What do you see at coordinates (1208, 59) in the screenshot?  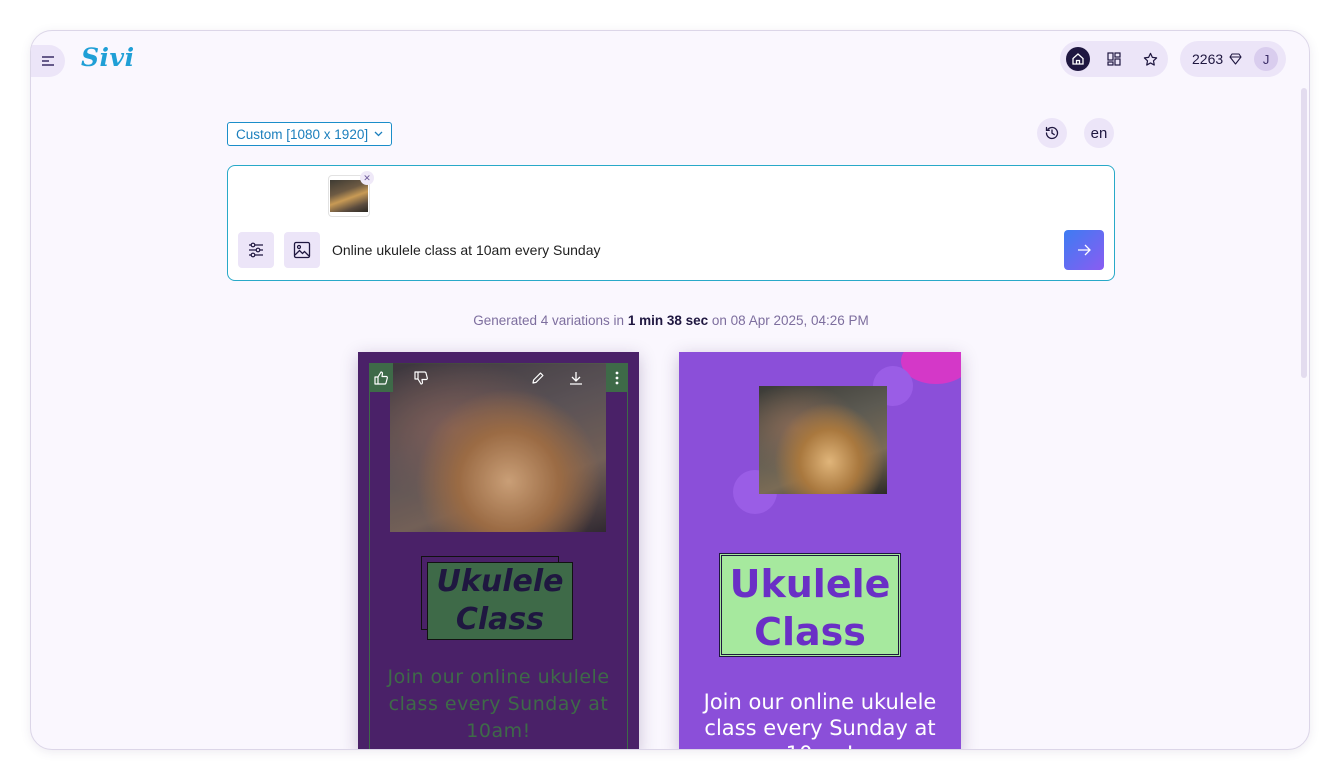 I see `credits-count: 2263` at bounding box center [1208, 59].